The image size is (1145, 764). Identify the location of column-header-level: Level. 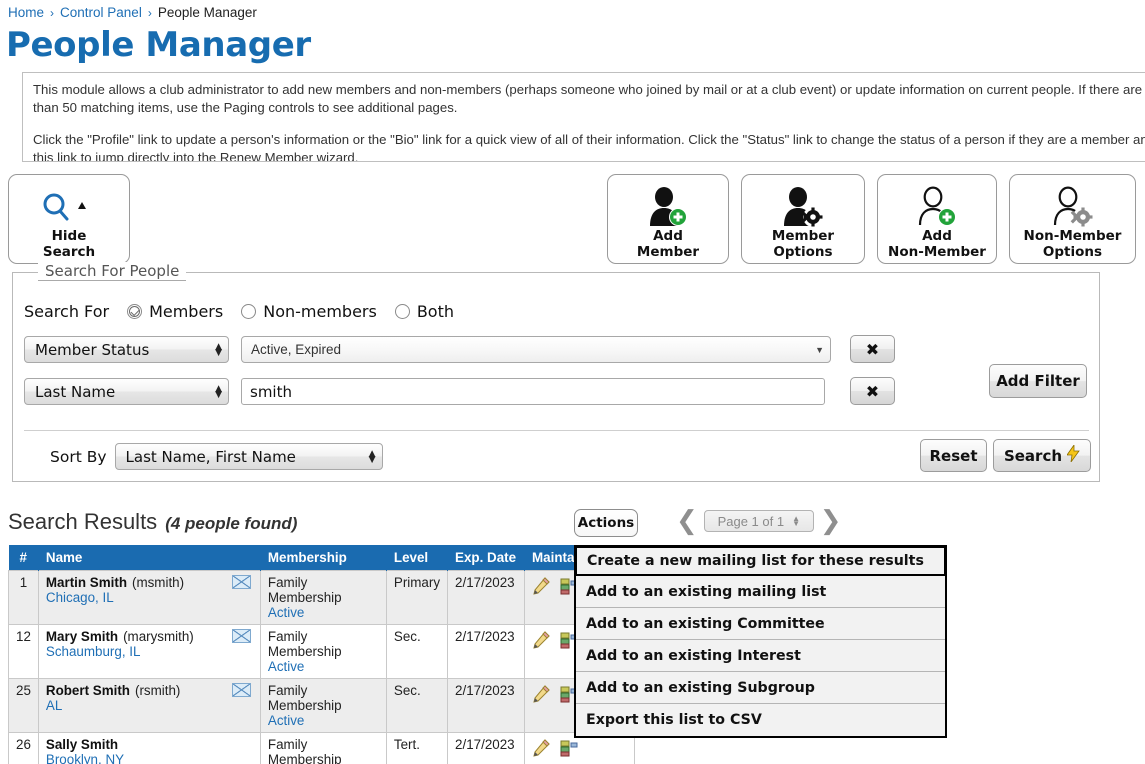
(417, 557).